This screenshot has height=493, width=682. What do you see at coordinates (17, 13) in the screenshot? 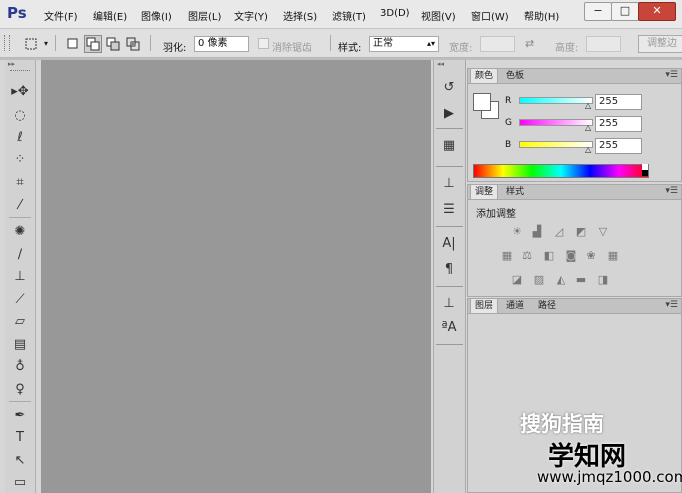
I see `photoshop-logo: Ps` at bounding box center [17, 13].